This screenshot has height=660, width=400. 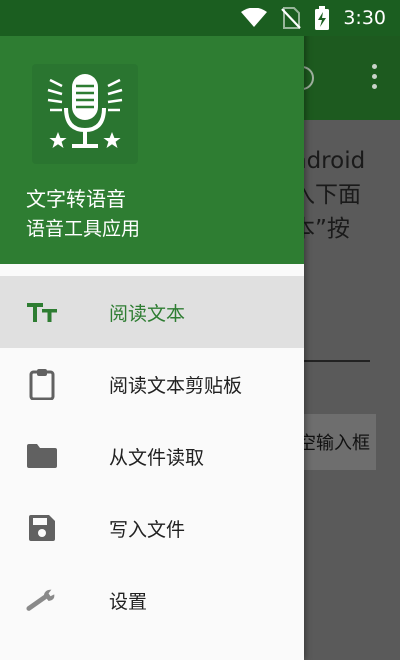 What do you see at coordinates (42, 456) in the screenshot?
I see `folder-icon` at bounding box center [42, 456].